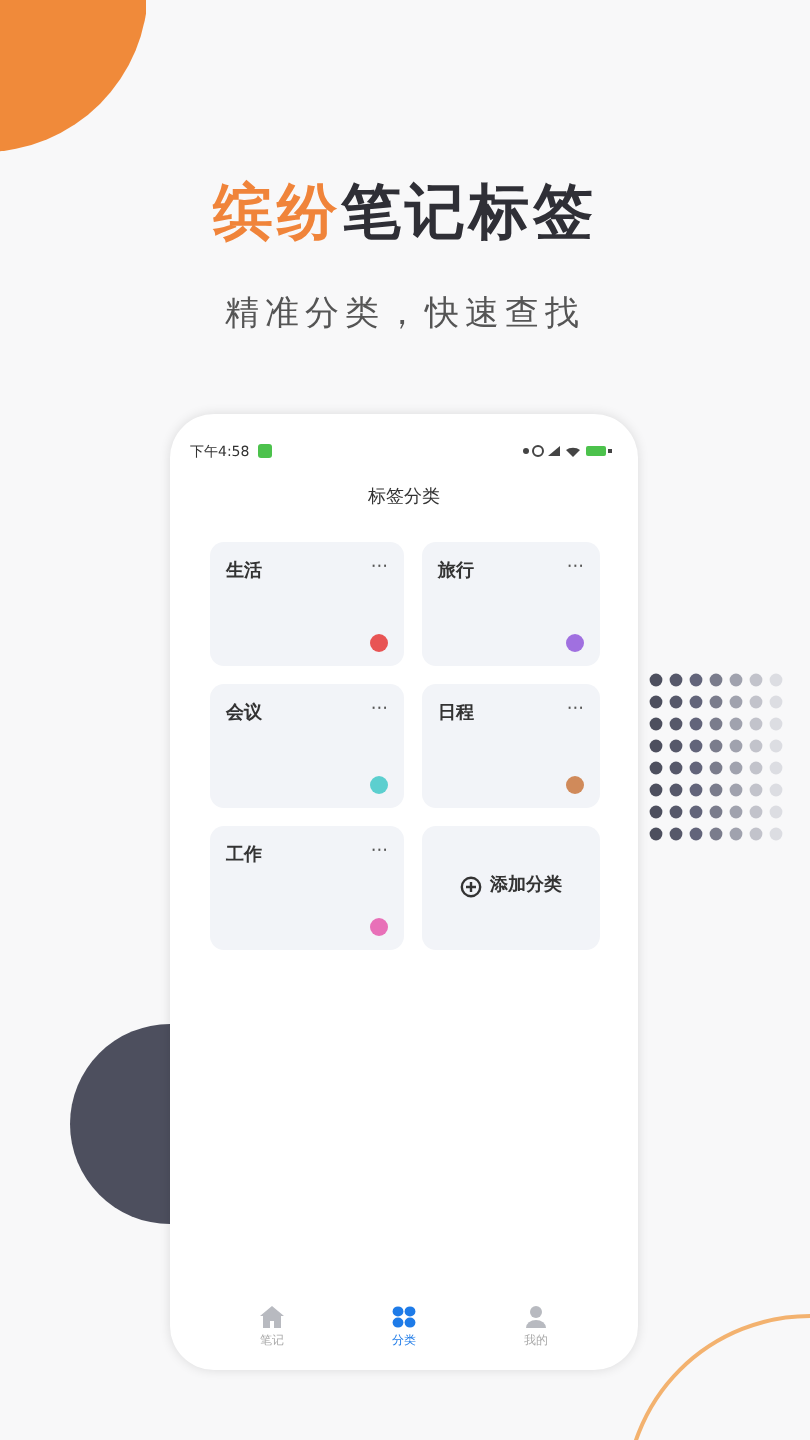 This screenshot has height=1440, width=810. Describe the element at coordinates (405, 214) in the screenshot. I see `headline: 缤纷笔记标签` at that location.